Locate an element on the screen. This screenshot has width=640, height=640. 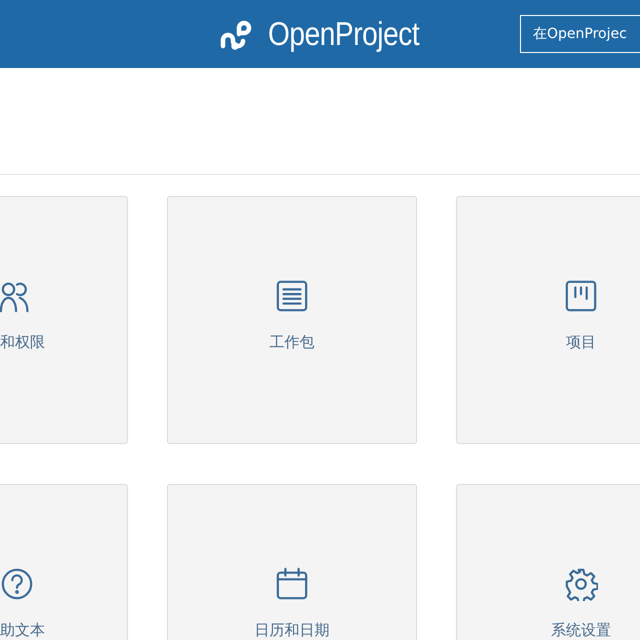
card-label: 日历和日期 is located at coordinates (292, 630).